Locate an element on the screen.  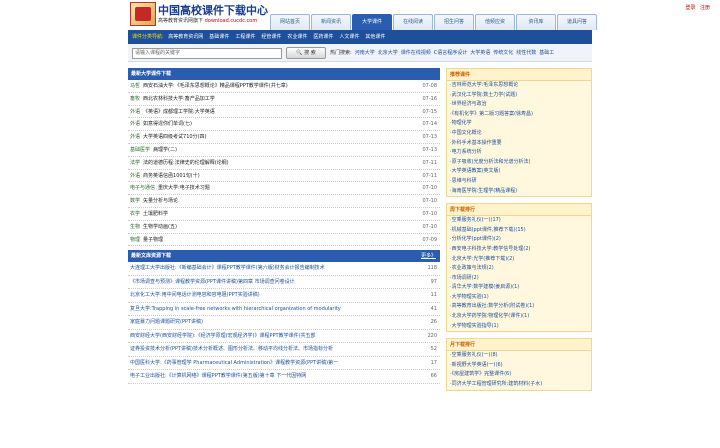
side-list-link: ·北京大学药学院:物理化学(课件)(1) is located at coordinates (519, 317).